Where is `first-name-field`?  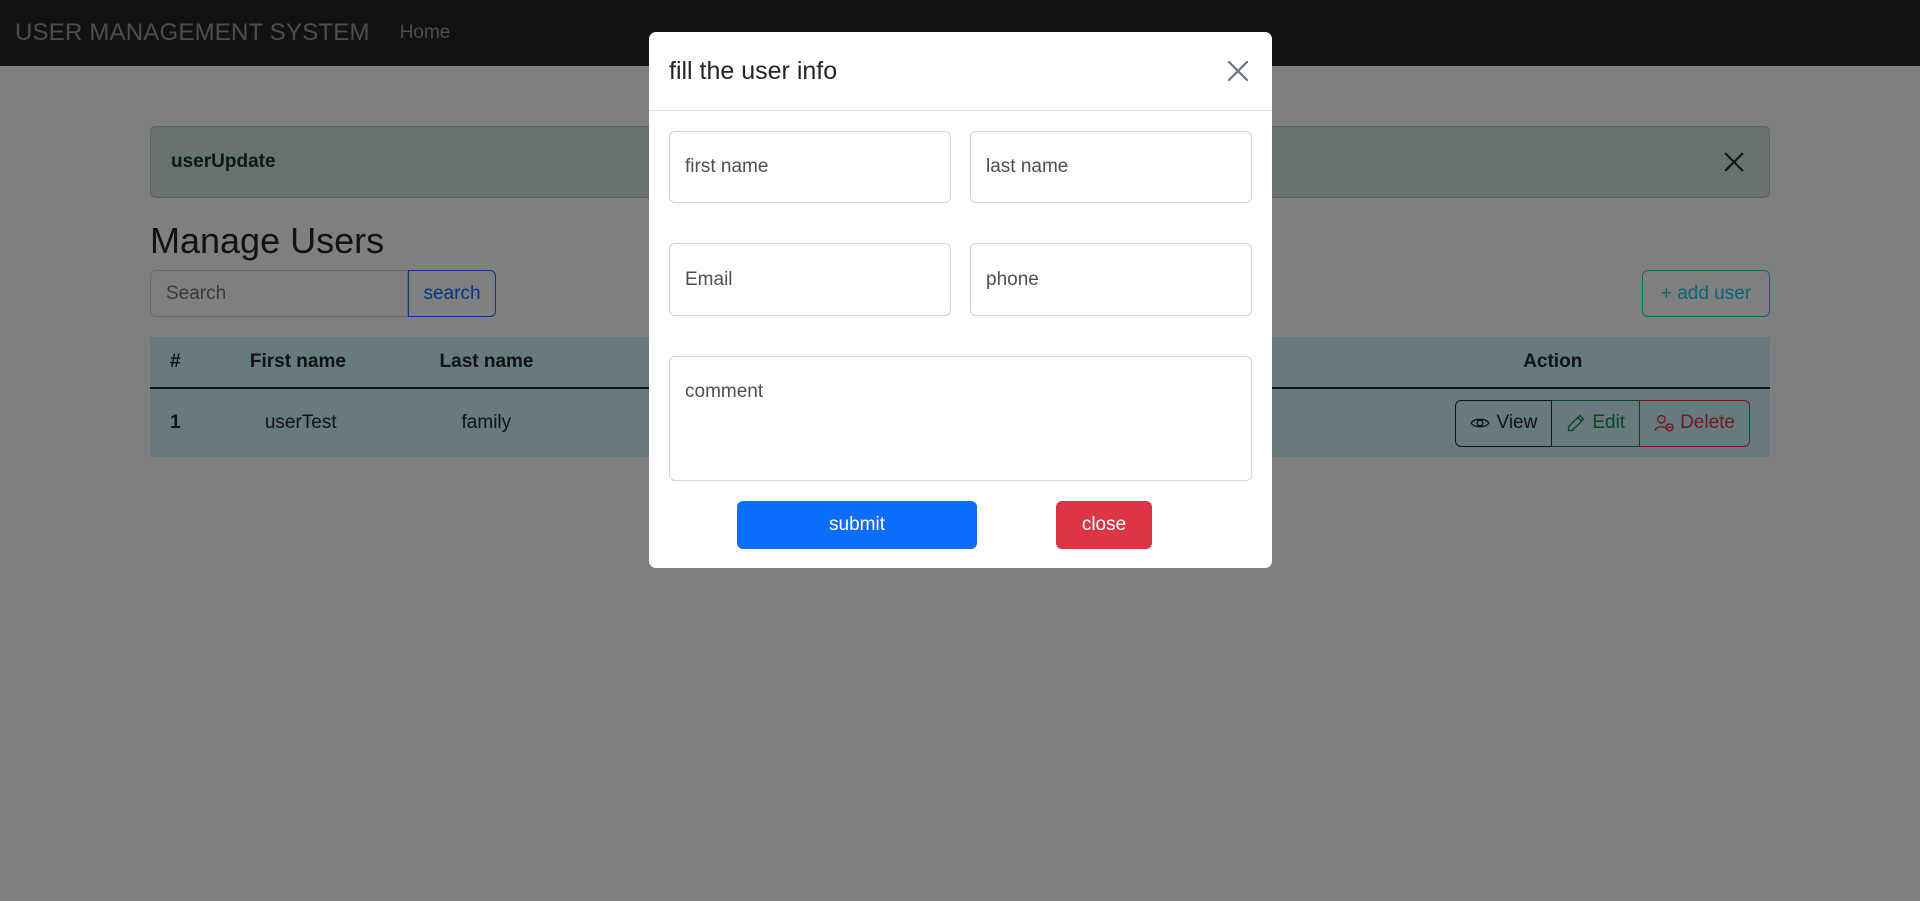 first-name-field is located at coordinates (810, 167).